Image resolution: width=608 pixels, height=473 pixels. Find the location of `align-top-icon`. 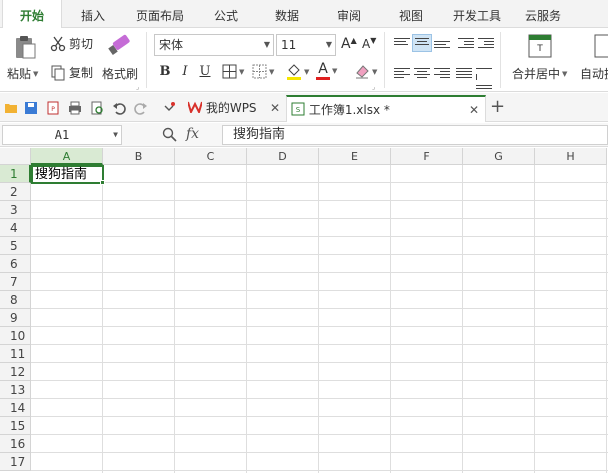

align-top-icon is located at coordinates (402, 43).